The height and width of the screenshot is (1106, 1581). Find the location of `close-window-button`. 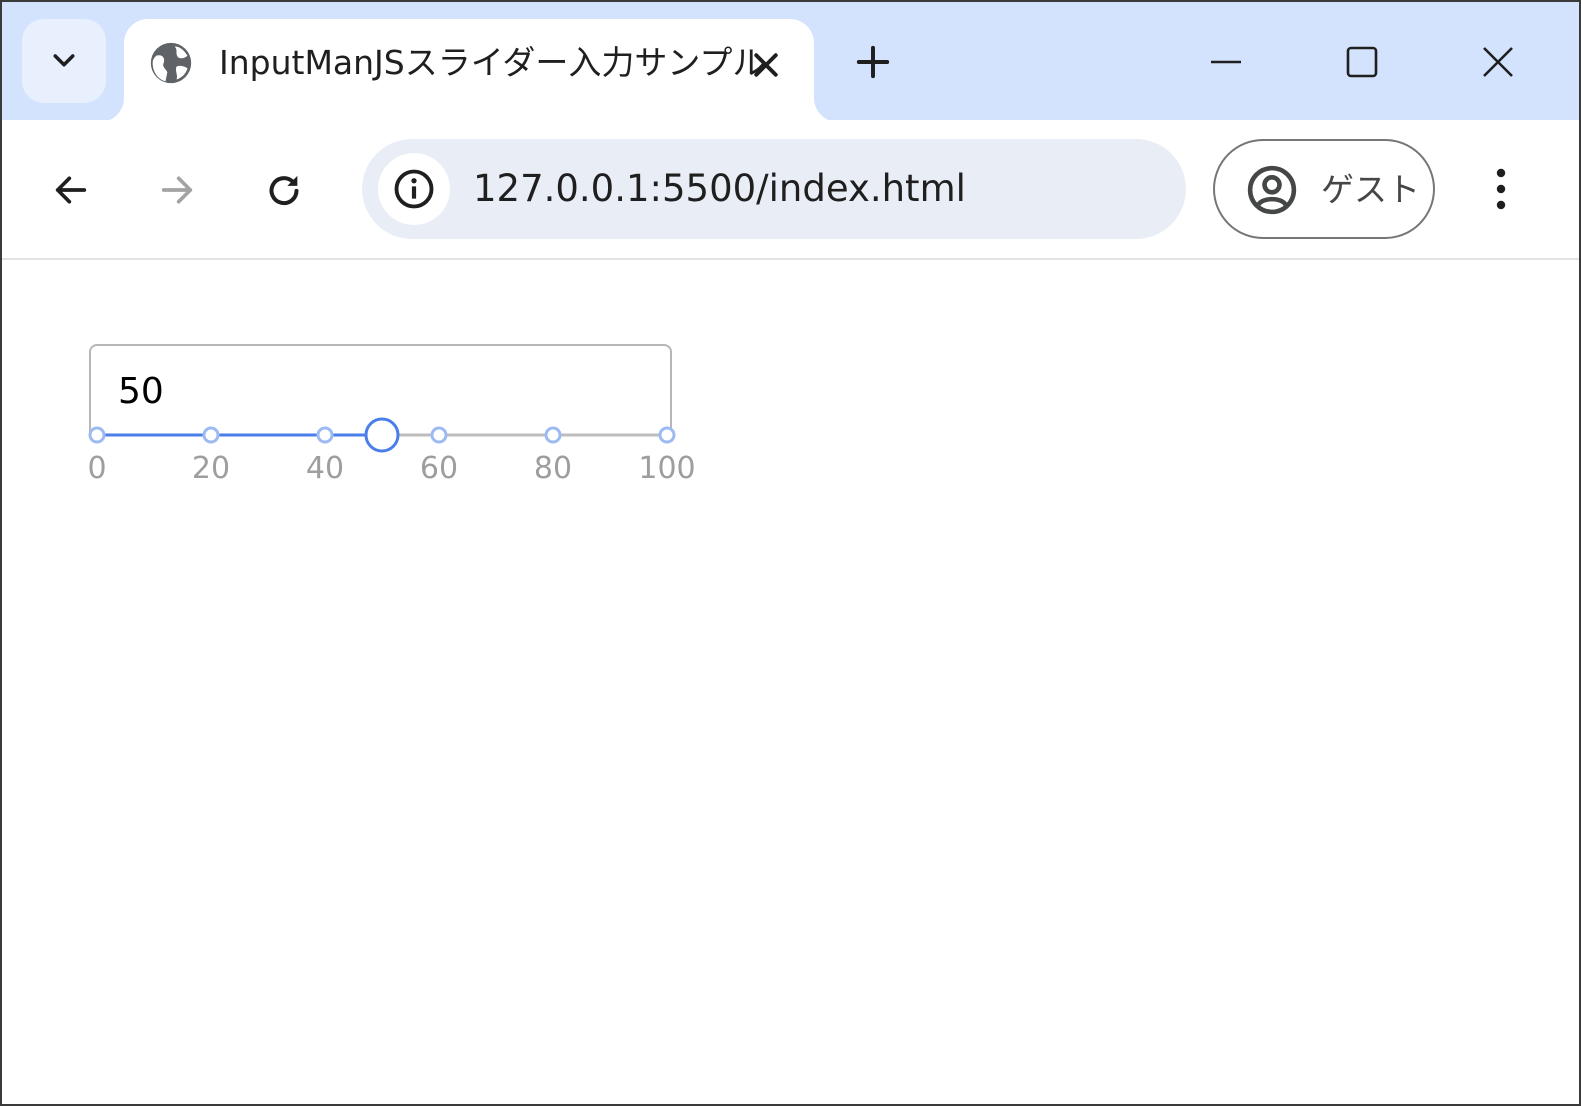

close-window-button is located at coordinates (1498, 62).